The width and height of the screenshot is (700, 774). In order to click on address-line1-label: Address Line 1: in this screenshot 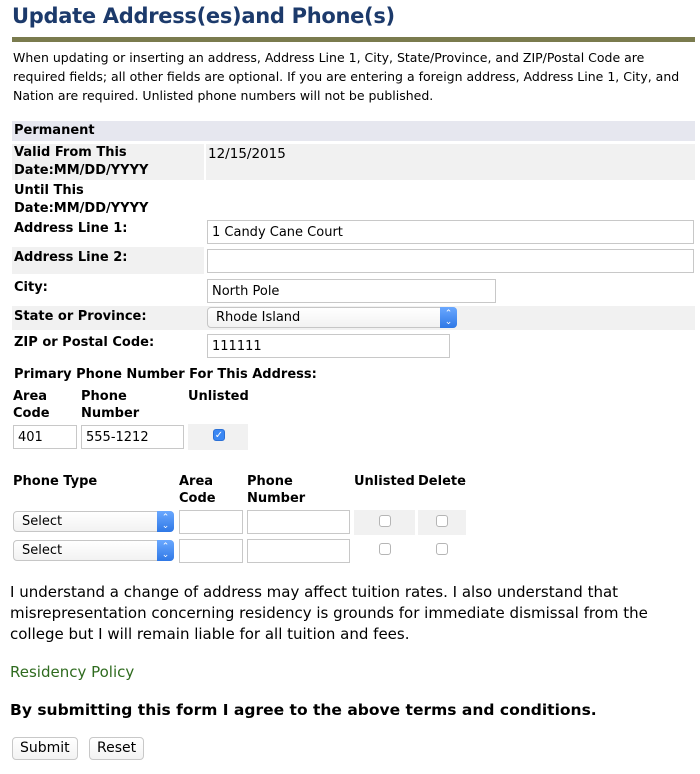, I will do `click(71, 228)`.